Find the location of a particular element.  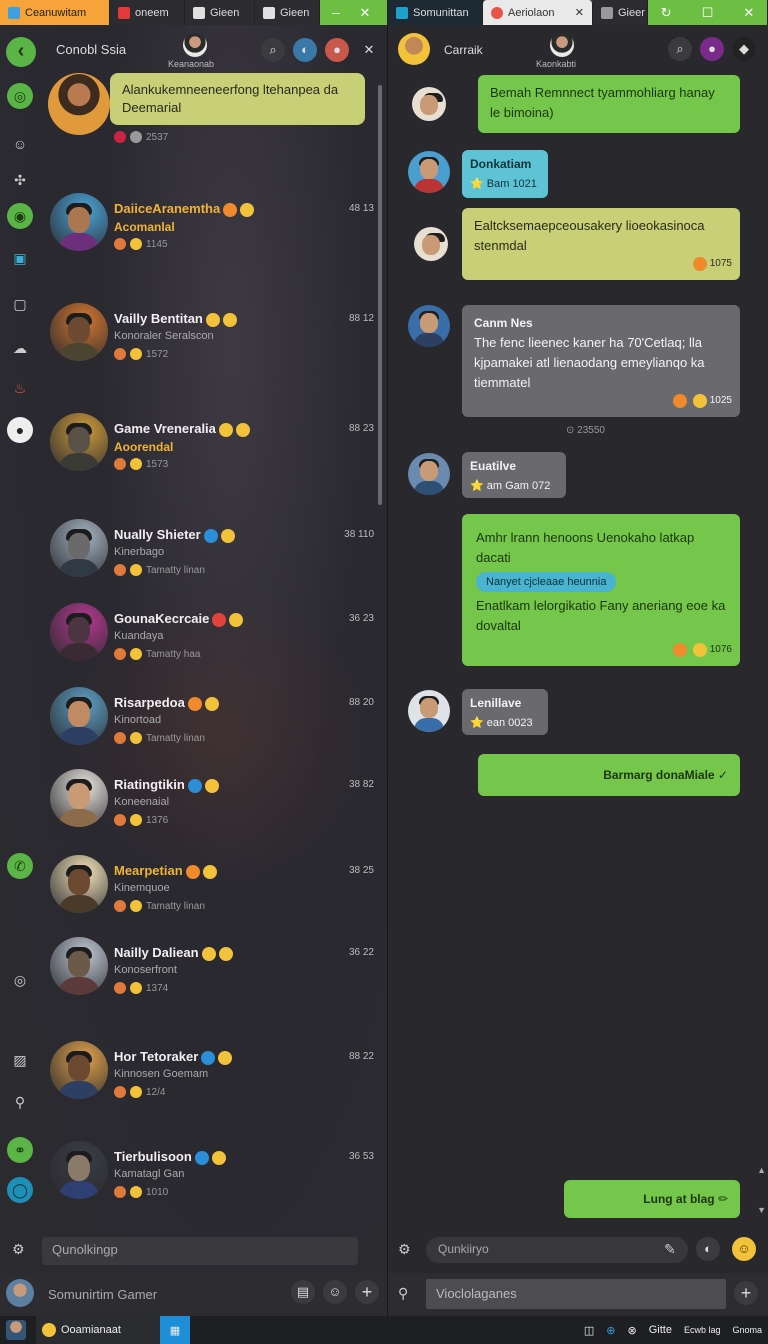

contact-item: GounaKecrcaie Kuandaya Tamatty haa 36 23 is located at coordinates (213, 639).